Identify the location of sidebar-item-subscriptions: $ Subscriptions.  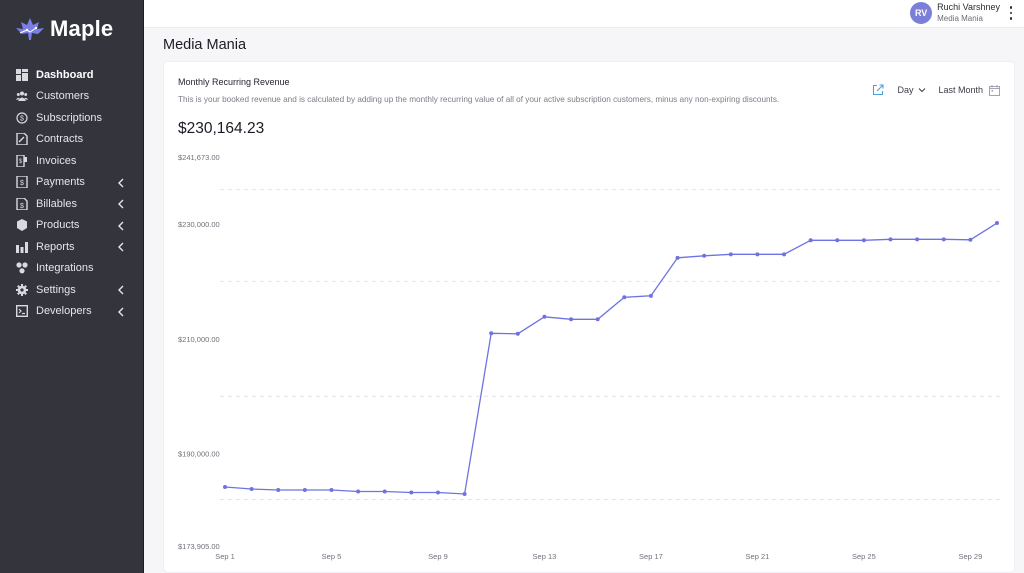
(72, 118).